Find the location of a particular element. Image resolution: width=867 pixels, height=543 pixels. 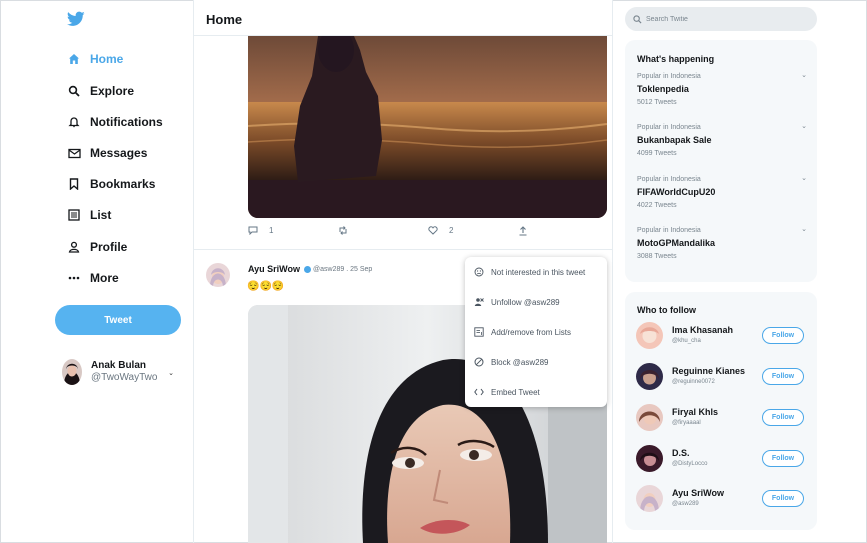

reply-count: 1 is located at coordinates (271, 230).